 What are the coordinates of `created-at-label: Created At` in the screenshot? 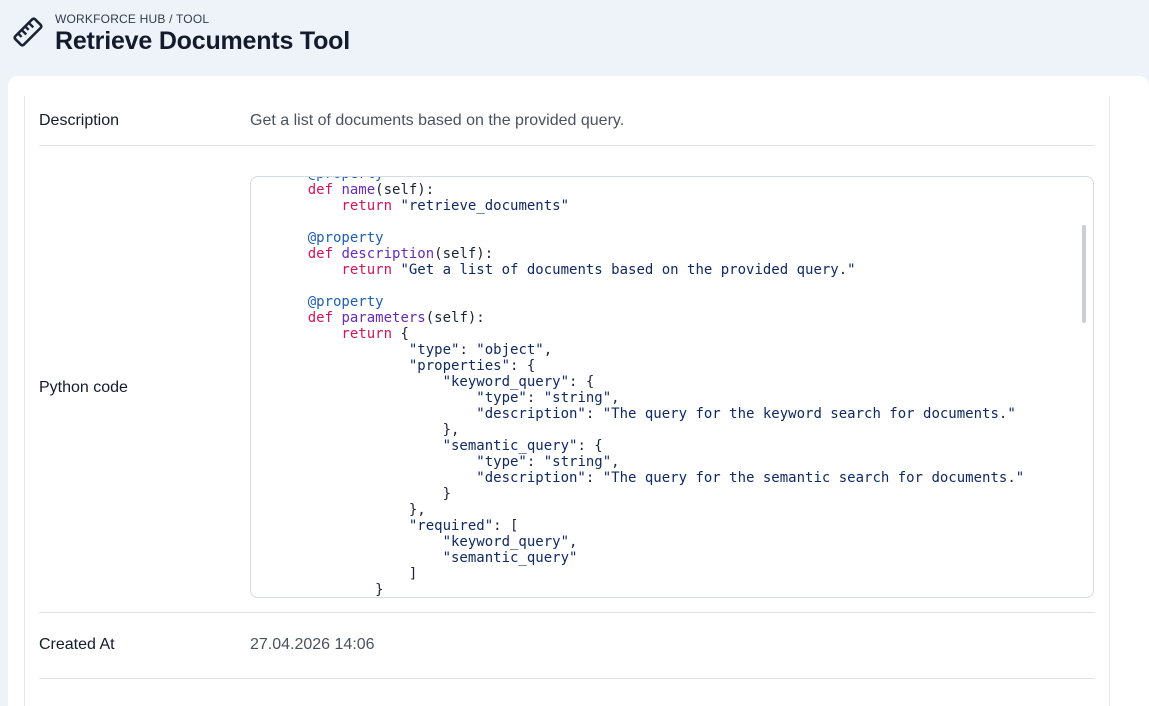 It's located at (77, 644).